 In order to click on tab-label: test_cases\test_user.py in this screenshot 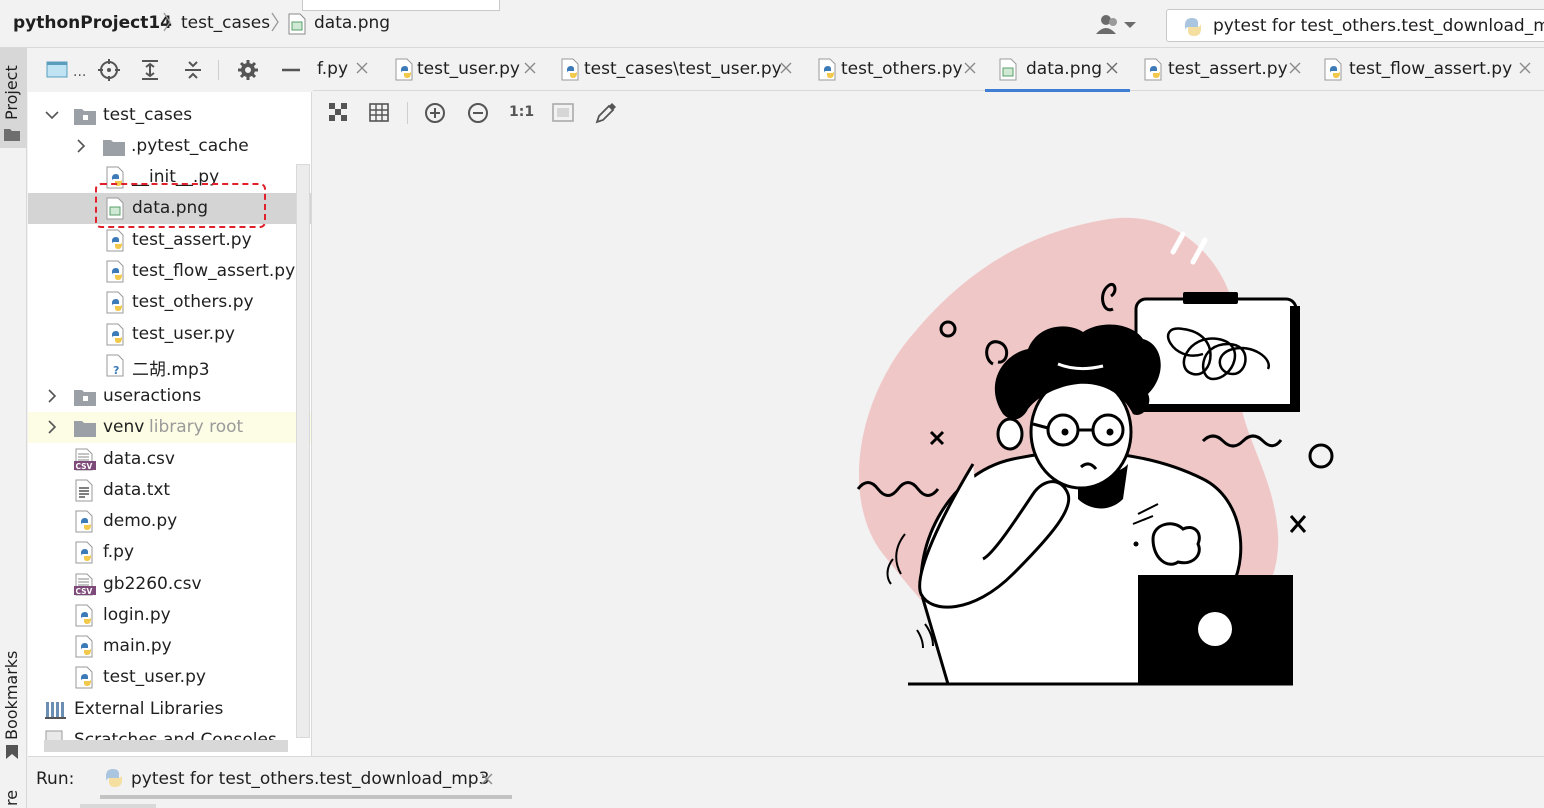, I will do `click(683, 69)`.